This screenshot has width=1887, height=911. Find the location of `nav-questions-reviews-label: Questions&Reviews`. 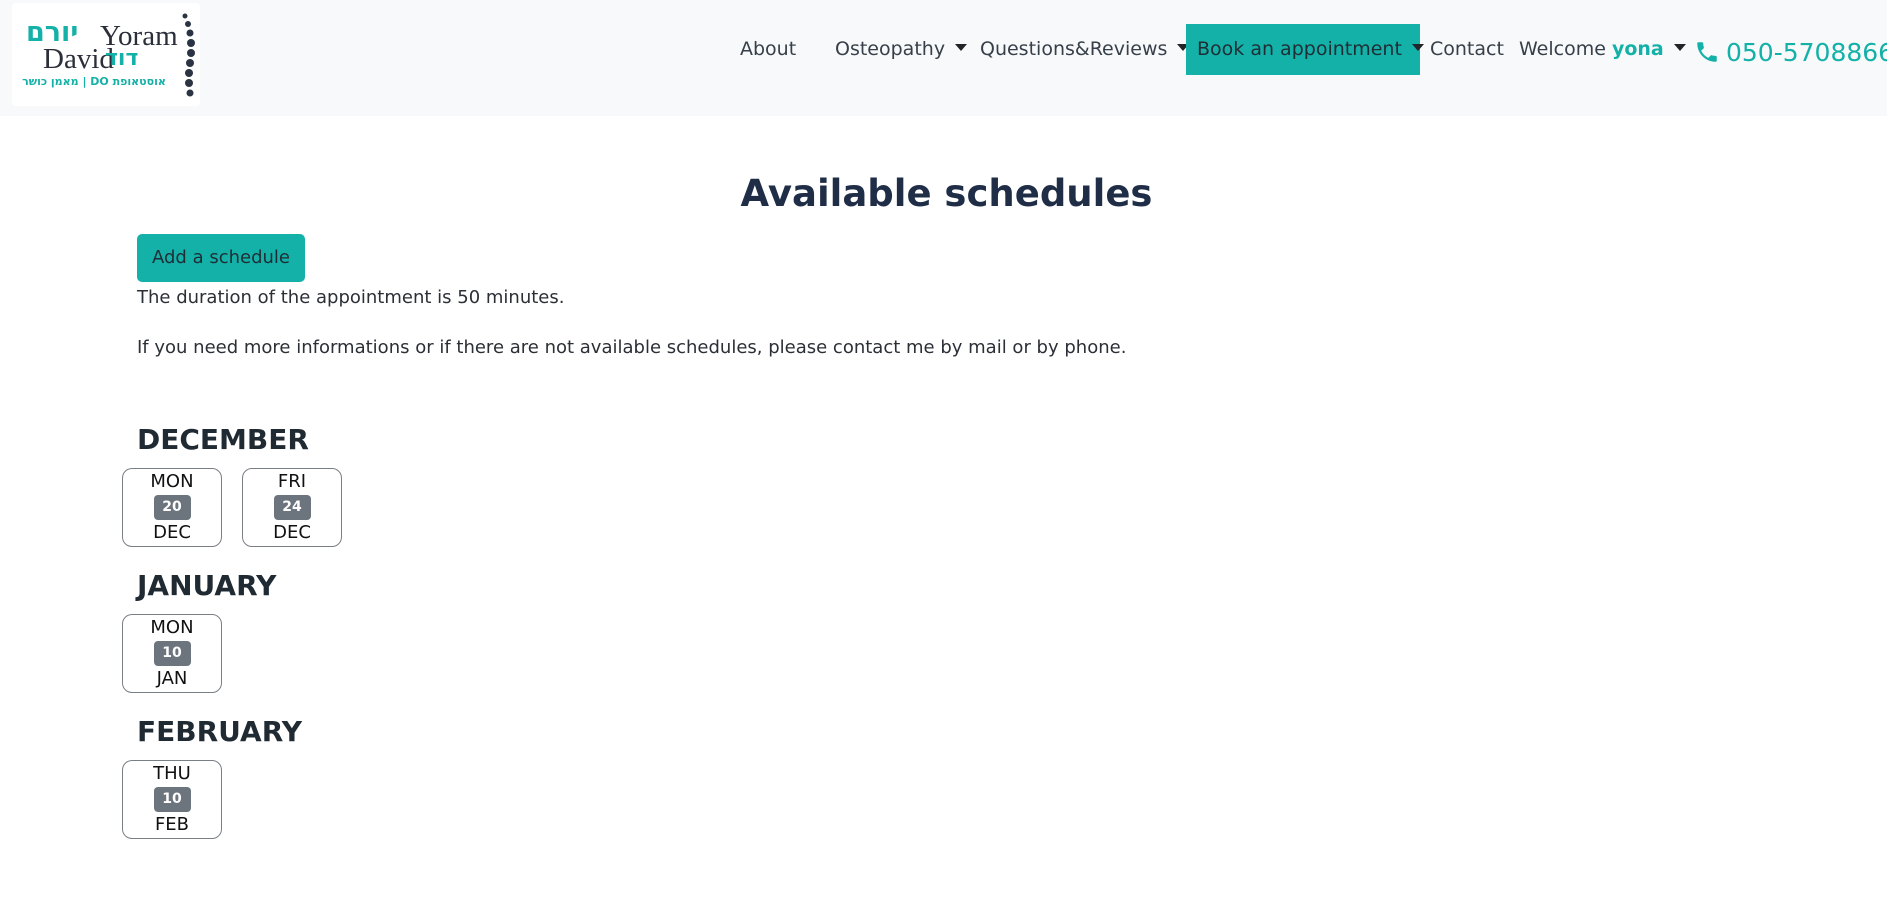

nav-questions-reviews-label: Questions&Reviews is located at coordinates (1074, 49).